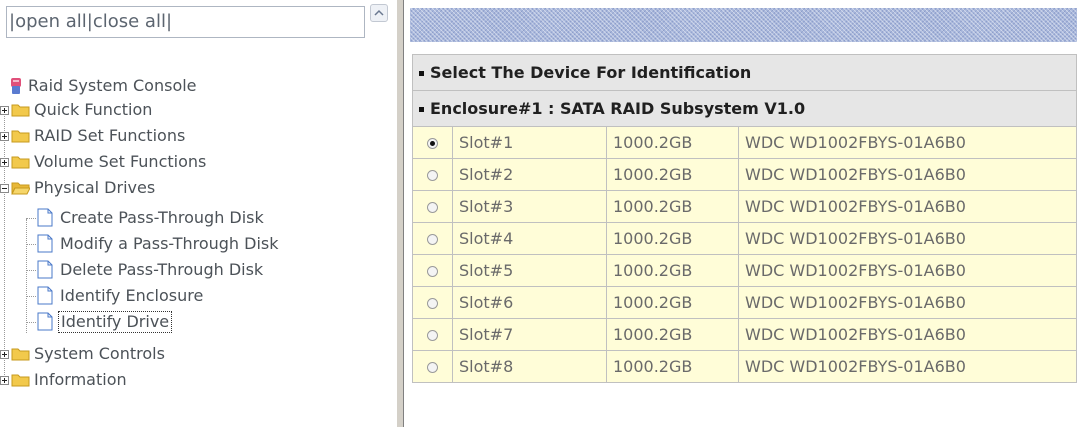 The width and height of the screenshot is (1077, 427). I want to click on table-row: Slot#8 1000.2GB WDC WD1002FBYS-01A6B0, so click(744, 366).